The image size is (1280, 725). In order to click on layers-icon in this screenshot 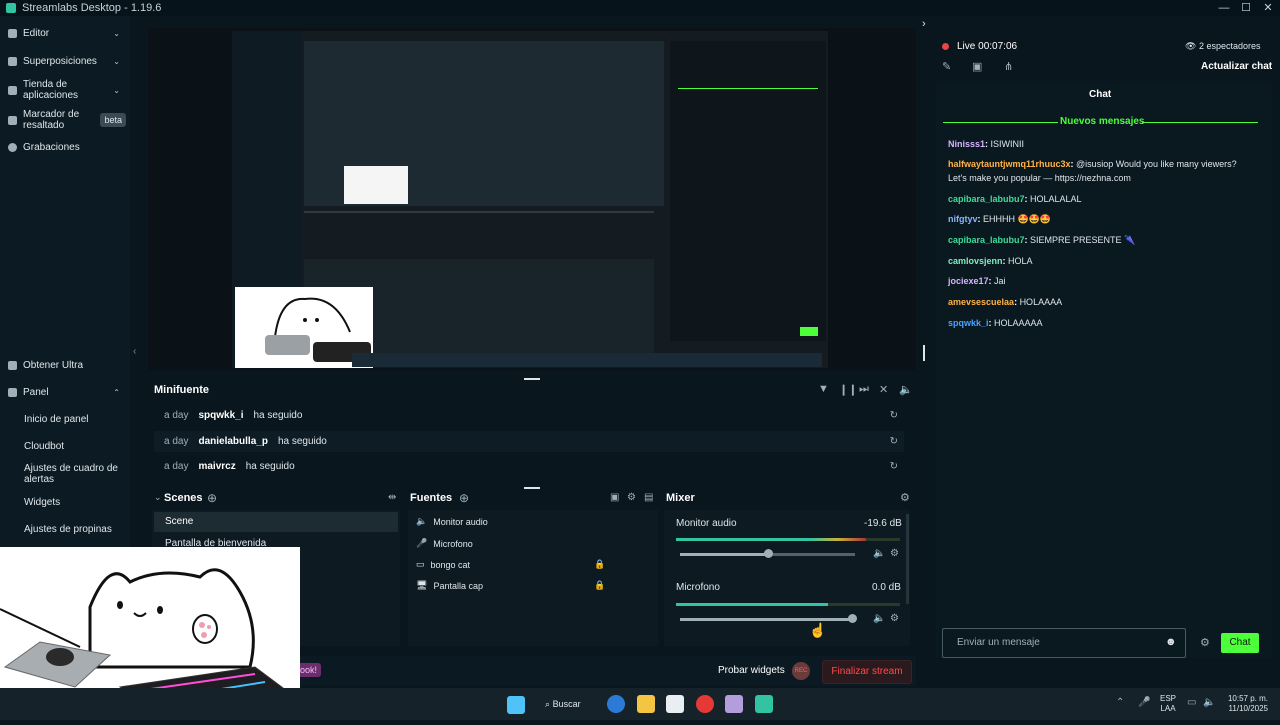, I will do `click(12, 61)`.